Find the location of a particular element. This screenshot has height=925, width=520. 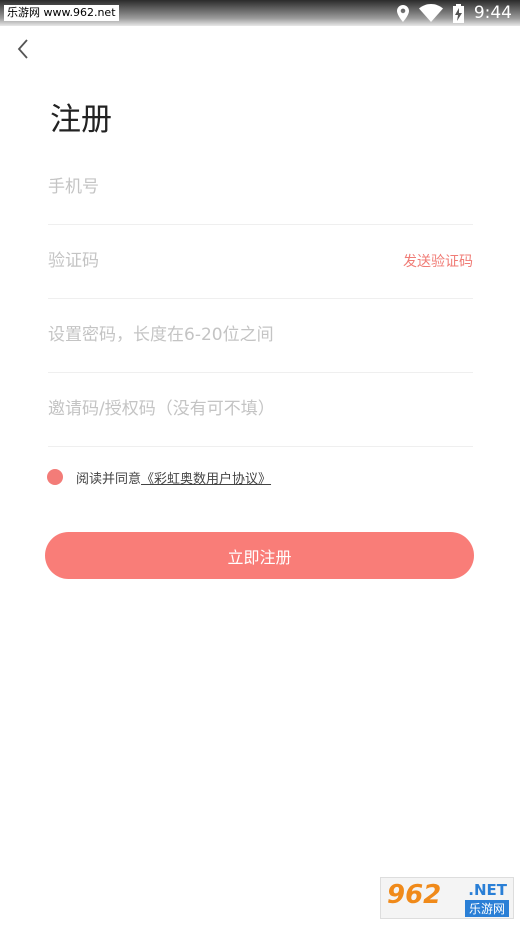

watermark-number: 962 is located at coordinates (414, 895).